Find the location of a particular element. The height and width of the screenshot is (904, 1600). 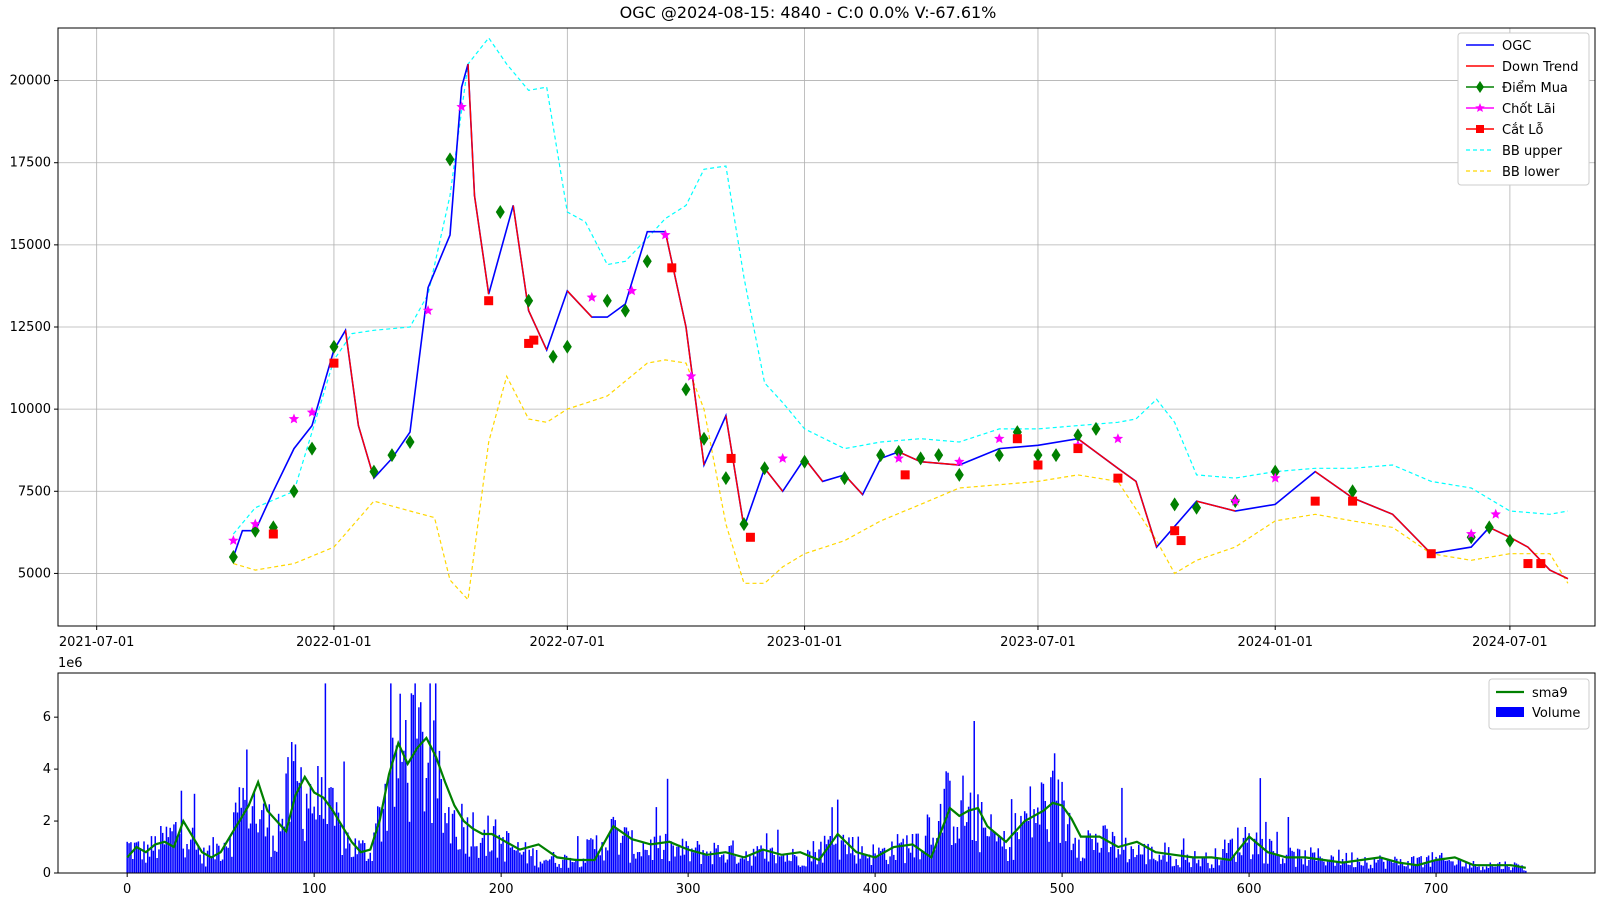

volume-y-tick-label: 6 is located at coordinates (47, 717).